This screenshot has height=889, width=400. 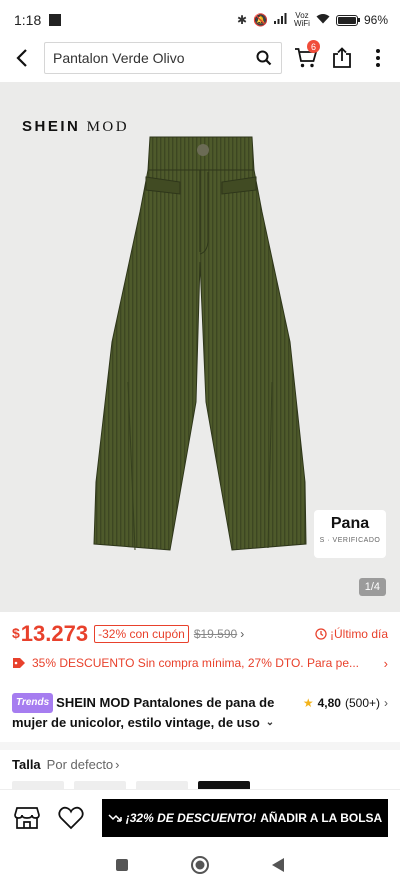 I want to click on size-label: Talla, so click(x=26, y=764).